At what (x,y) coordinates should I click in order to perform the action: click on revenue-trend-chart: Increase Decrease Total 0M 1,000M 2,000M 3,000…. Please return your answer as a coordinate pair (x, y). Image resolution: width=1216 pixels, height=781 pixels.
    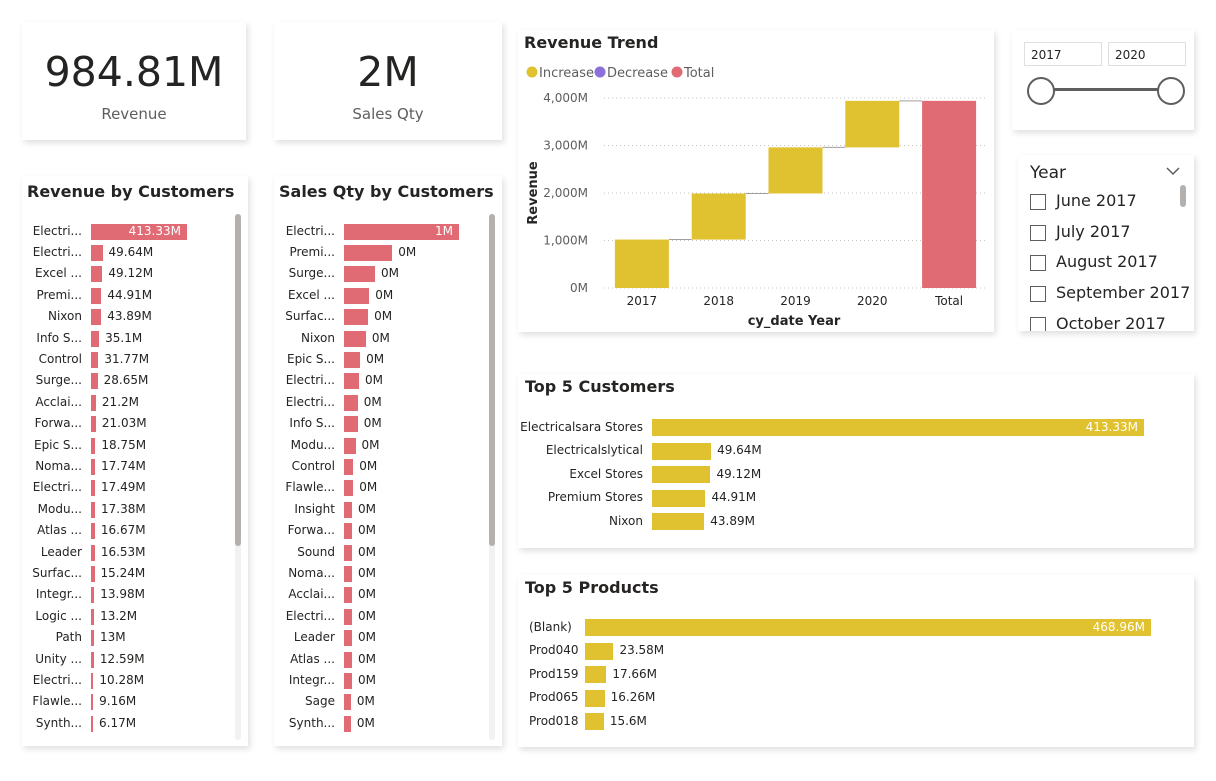
    Looking at the image, I should click on (757, 197).